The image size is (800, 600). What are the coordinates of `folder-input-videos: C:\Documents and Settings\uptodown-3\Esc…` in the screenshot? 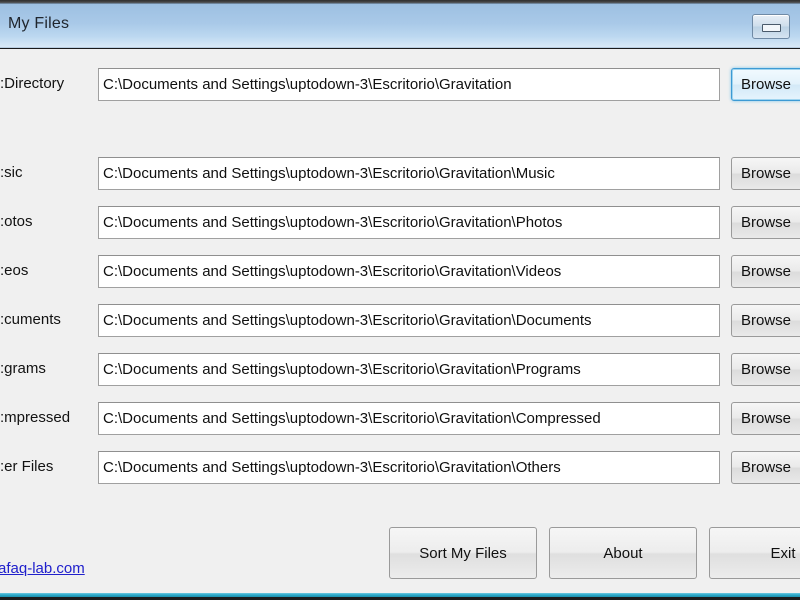 It's located at (409, 271).